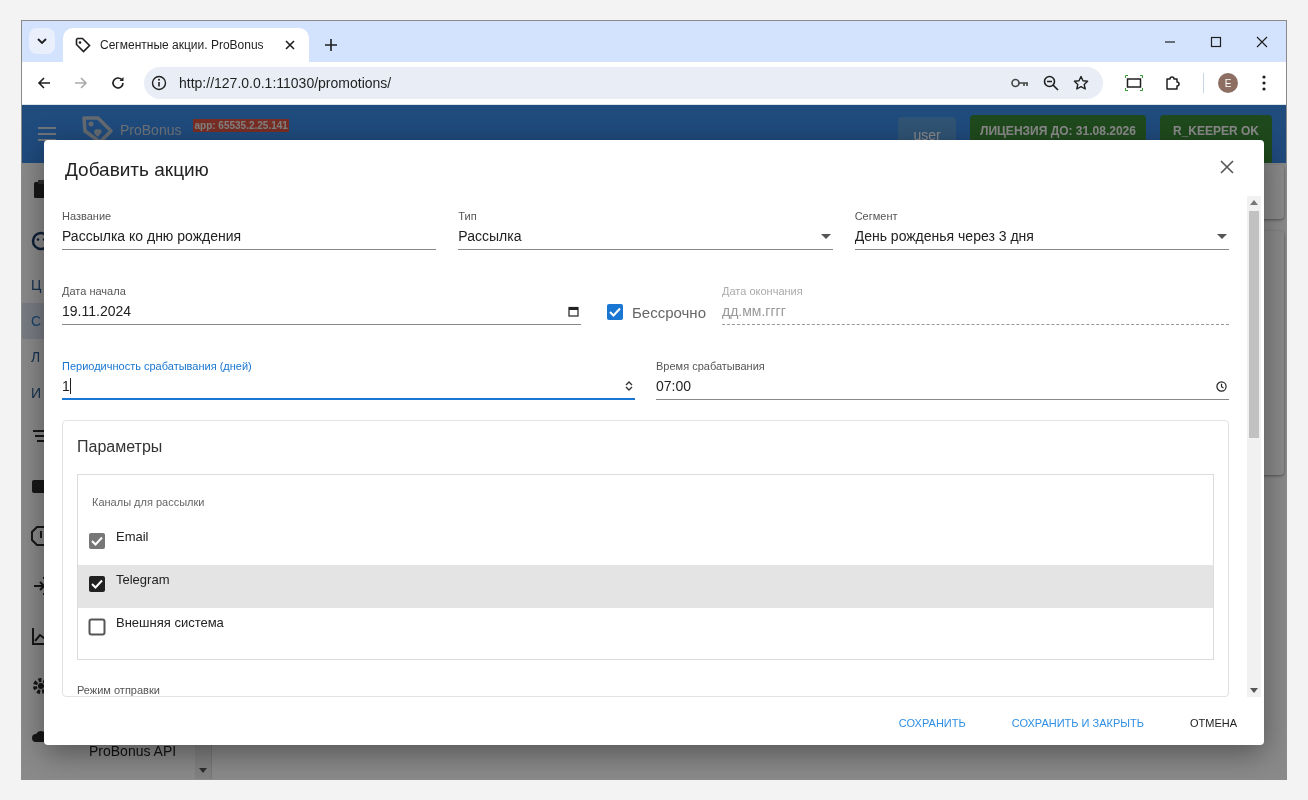 This screenshot has width=1308, height=800. What do you see at coordinates (286, 83) in the screenshot?
I see `url-text: http://127.0.0.1:11030/promotions/` at bounding box center [286, 83].